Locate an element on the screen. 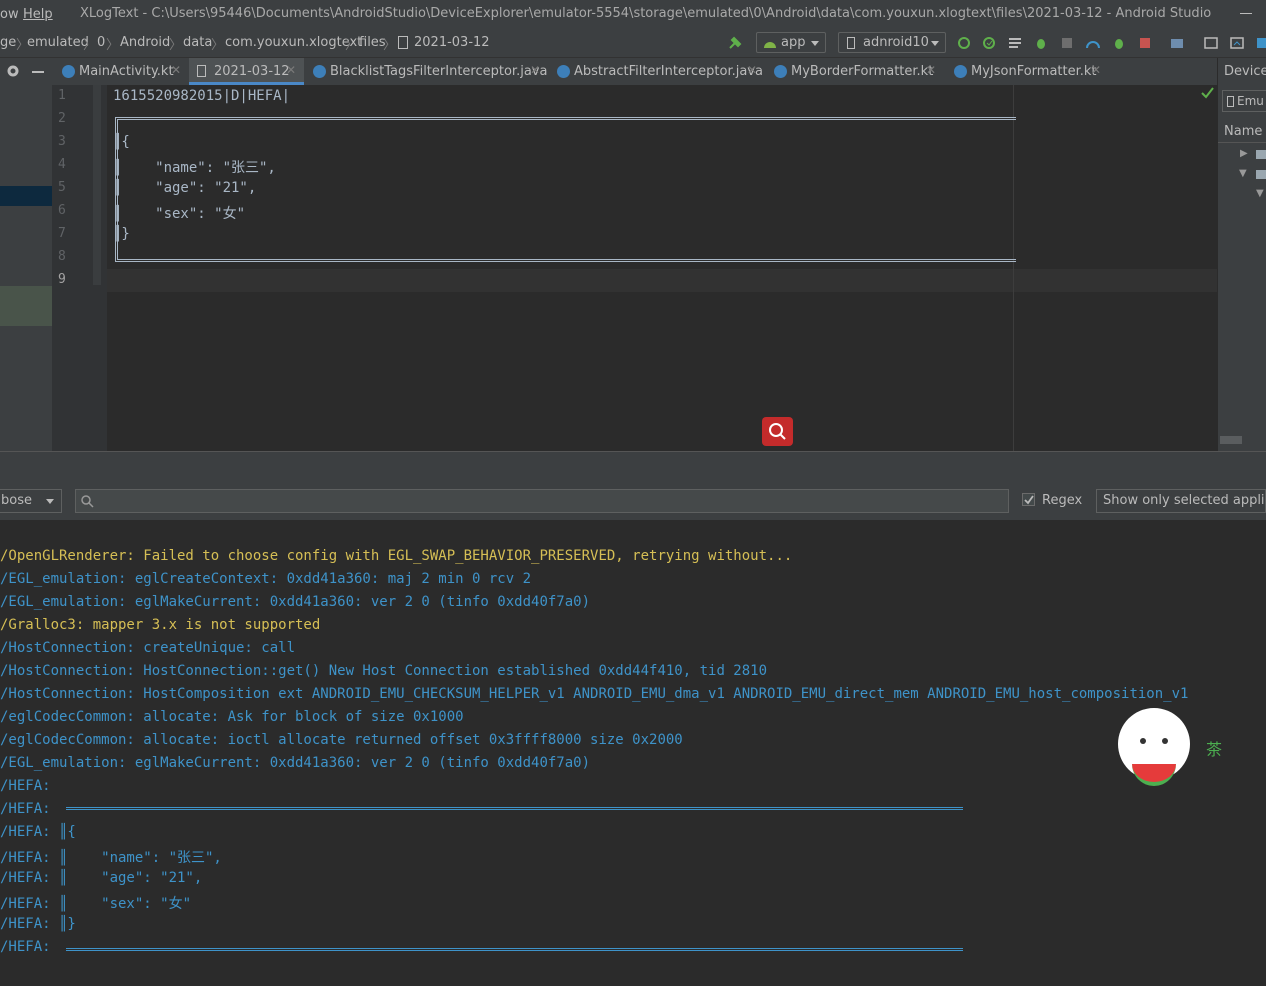 The width and height of the screenshot is (1266, 986). project-selected-row is located at coordinates (26, 196).